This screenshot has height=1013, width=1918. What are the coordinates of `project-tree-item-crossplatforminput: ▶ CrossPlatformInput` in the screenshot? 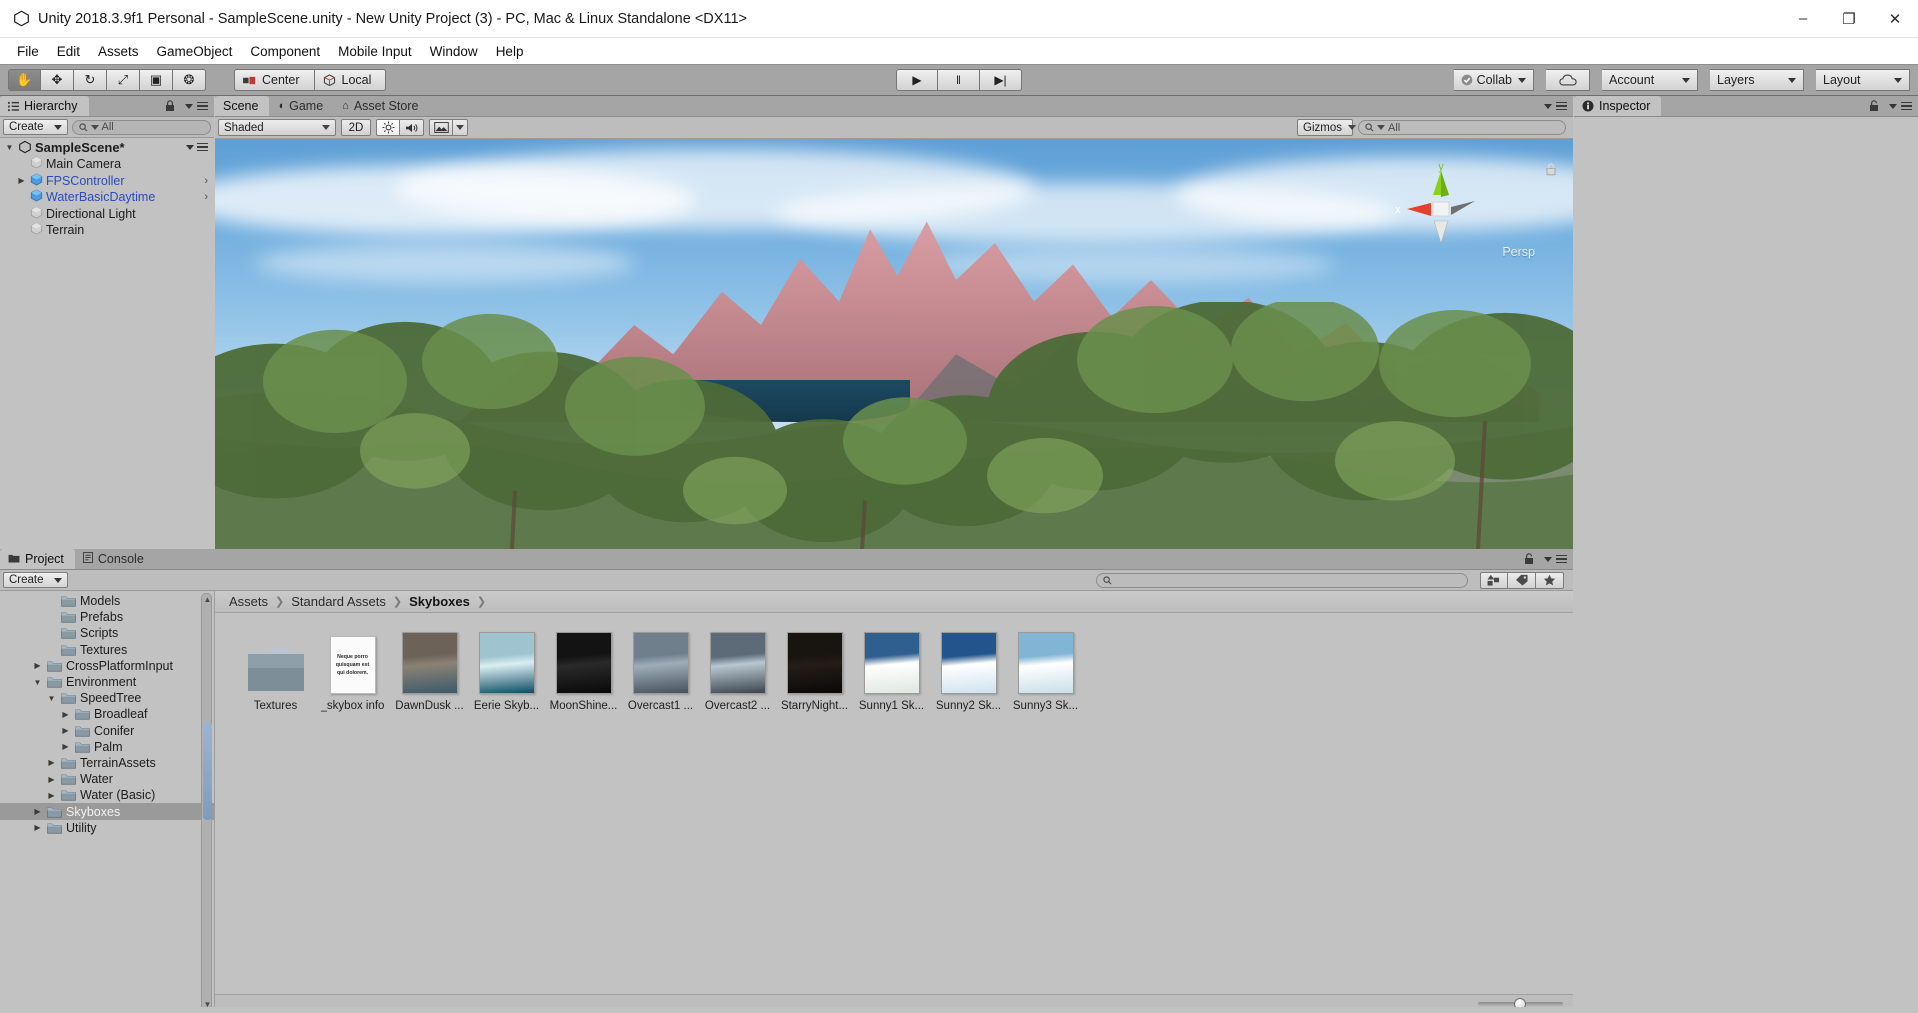 It's located at (107, 666).